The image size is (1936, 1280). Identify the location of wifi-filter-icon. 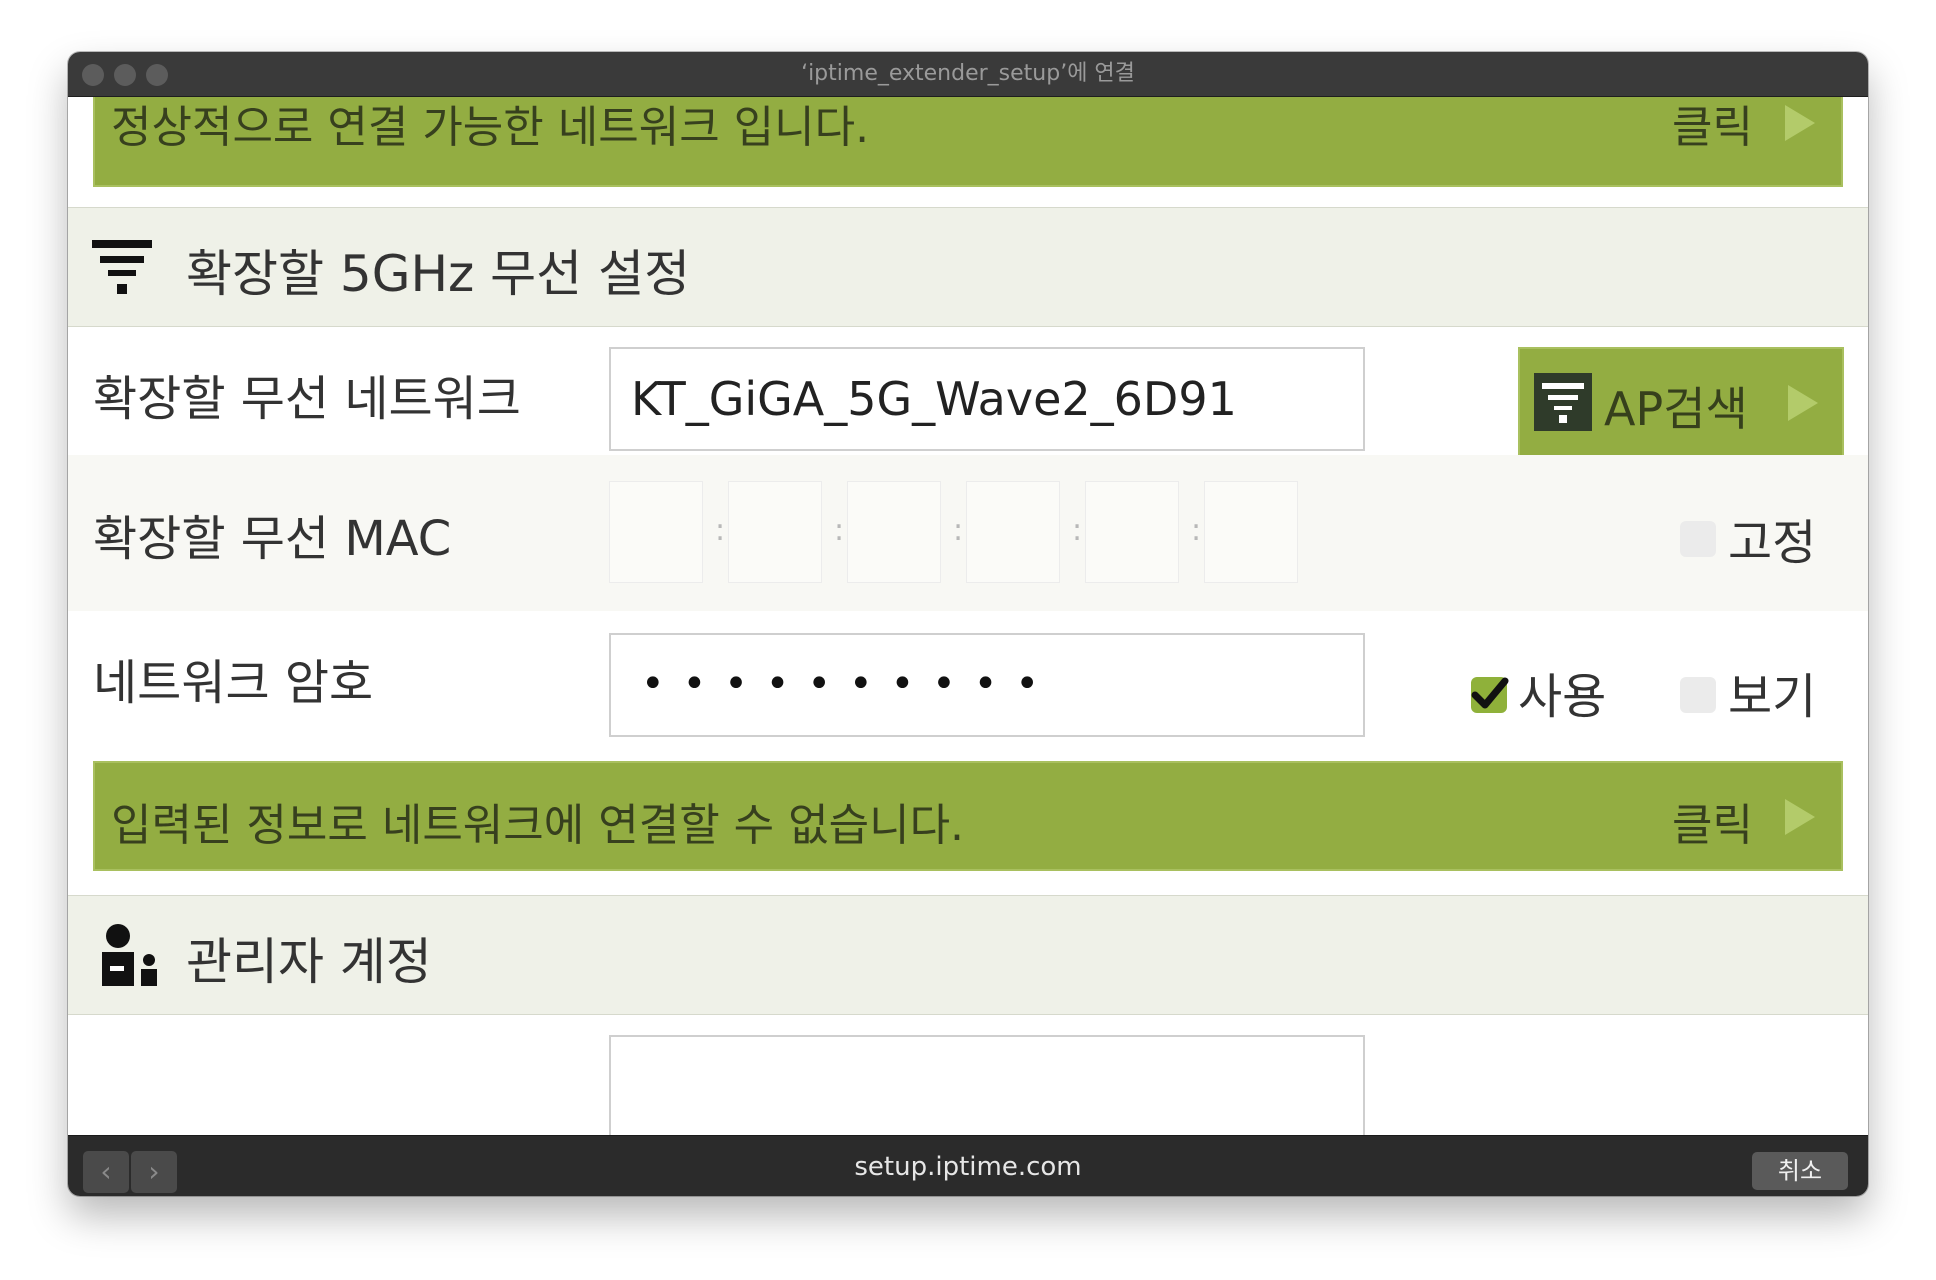
(122, 267).